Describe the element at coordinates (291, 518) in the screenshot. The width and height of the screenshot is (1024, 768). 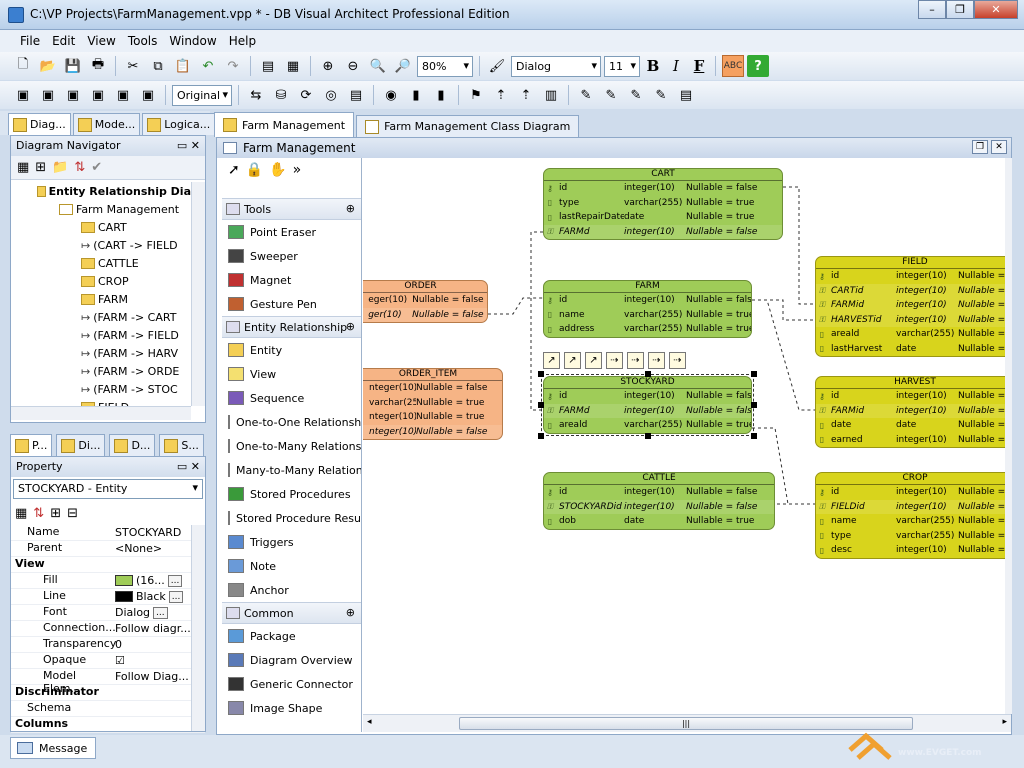
I see `palette-item: Stored Procedure Result` at that location.